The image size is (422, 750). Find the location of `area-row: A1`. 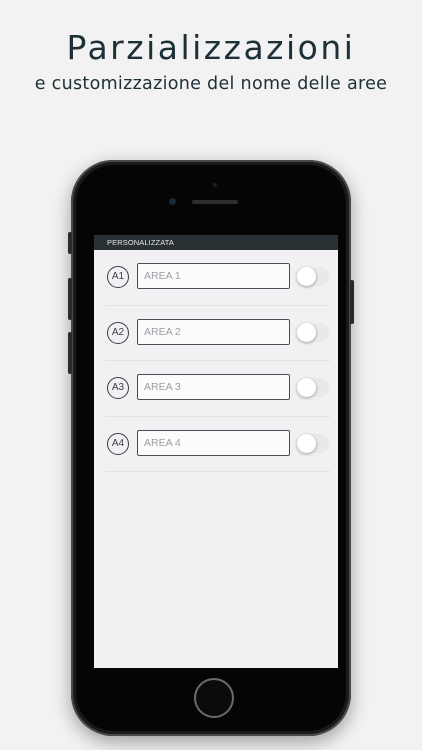

area-row: A1 is located at coordinates (217, 278).